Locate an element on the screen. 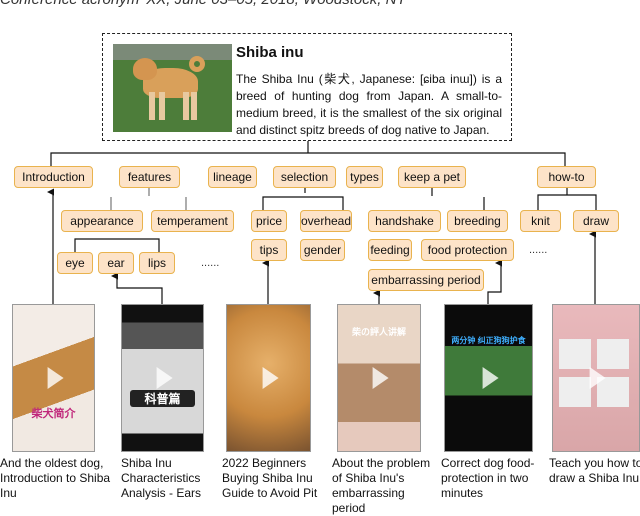 The image size is (640, 516). node-feeding: feeding is located at coordinates (390, 250).